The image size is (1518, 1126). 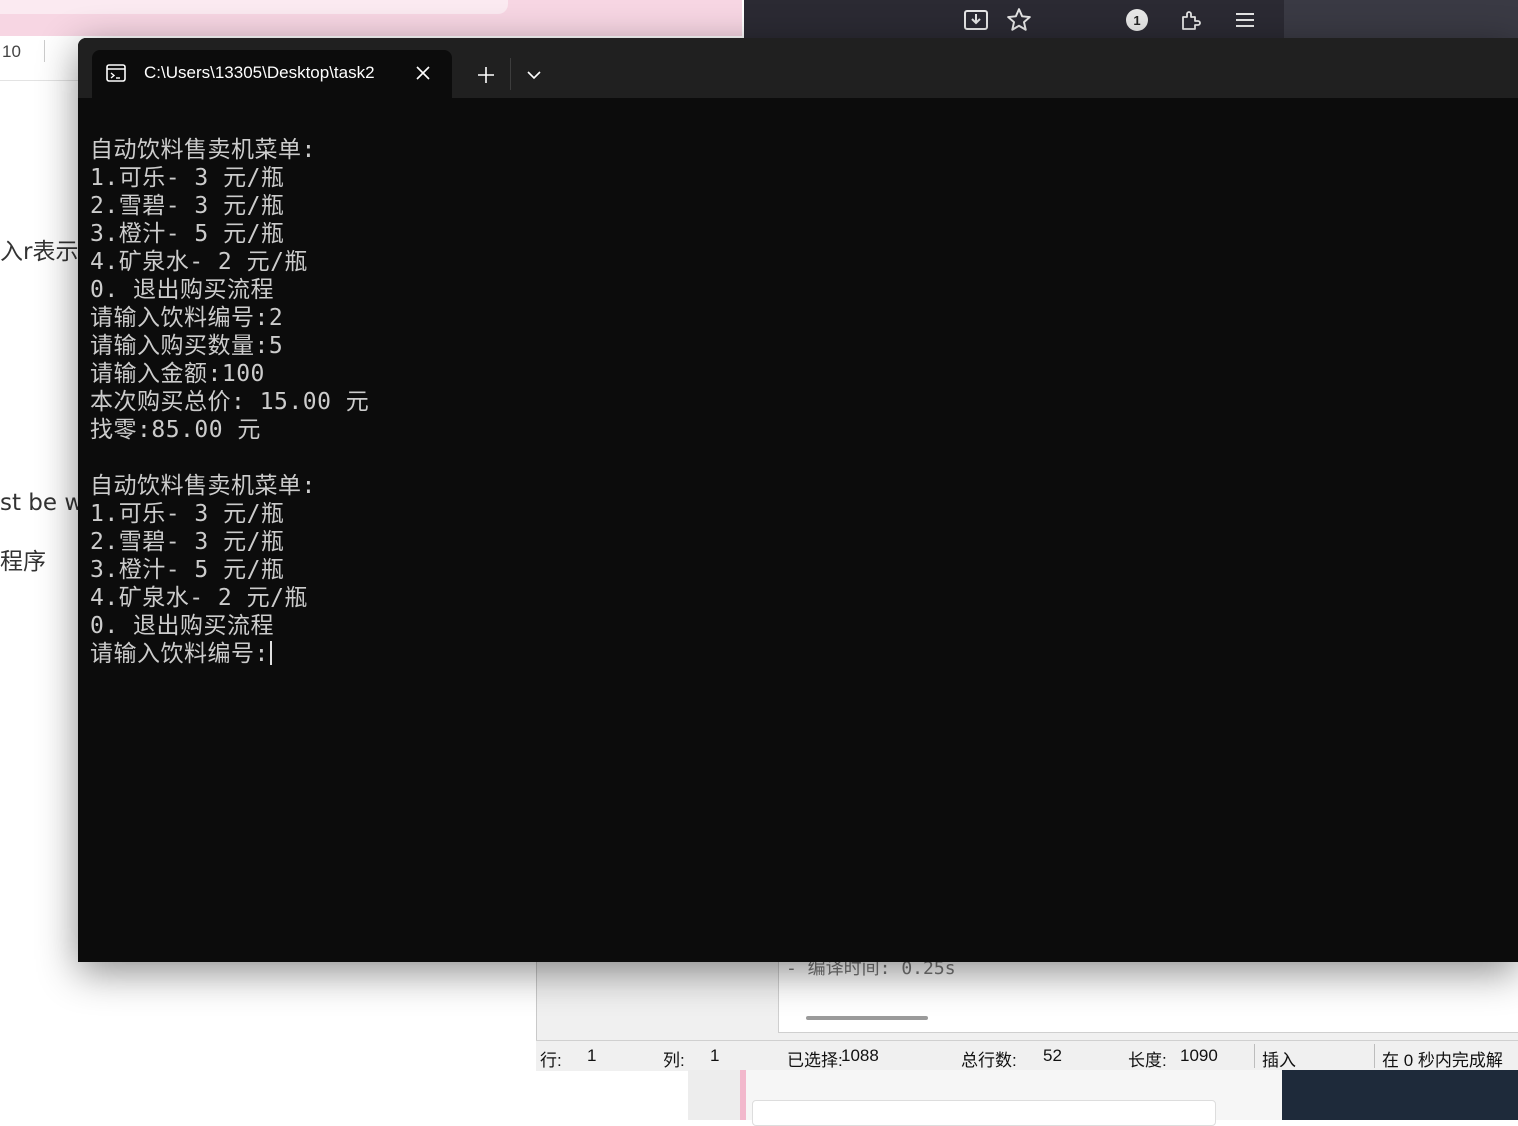 I want to click on badge-count: 1, so click(x=1137, y=20).